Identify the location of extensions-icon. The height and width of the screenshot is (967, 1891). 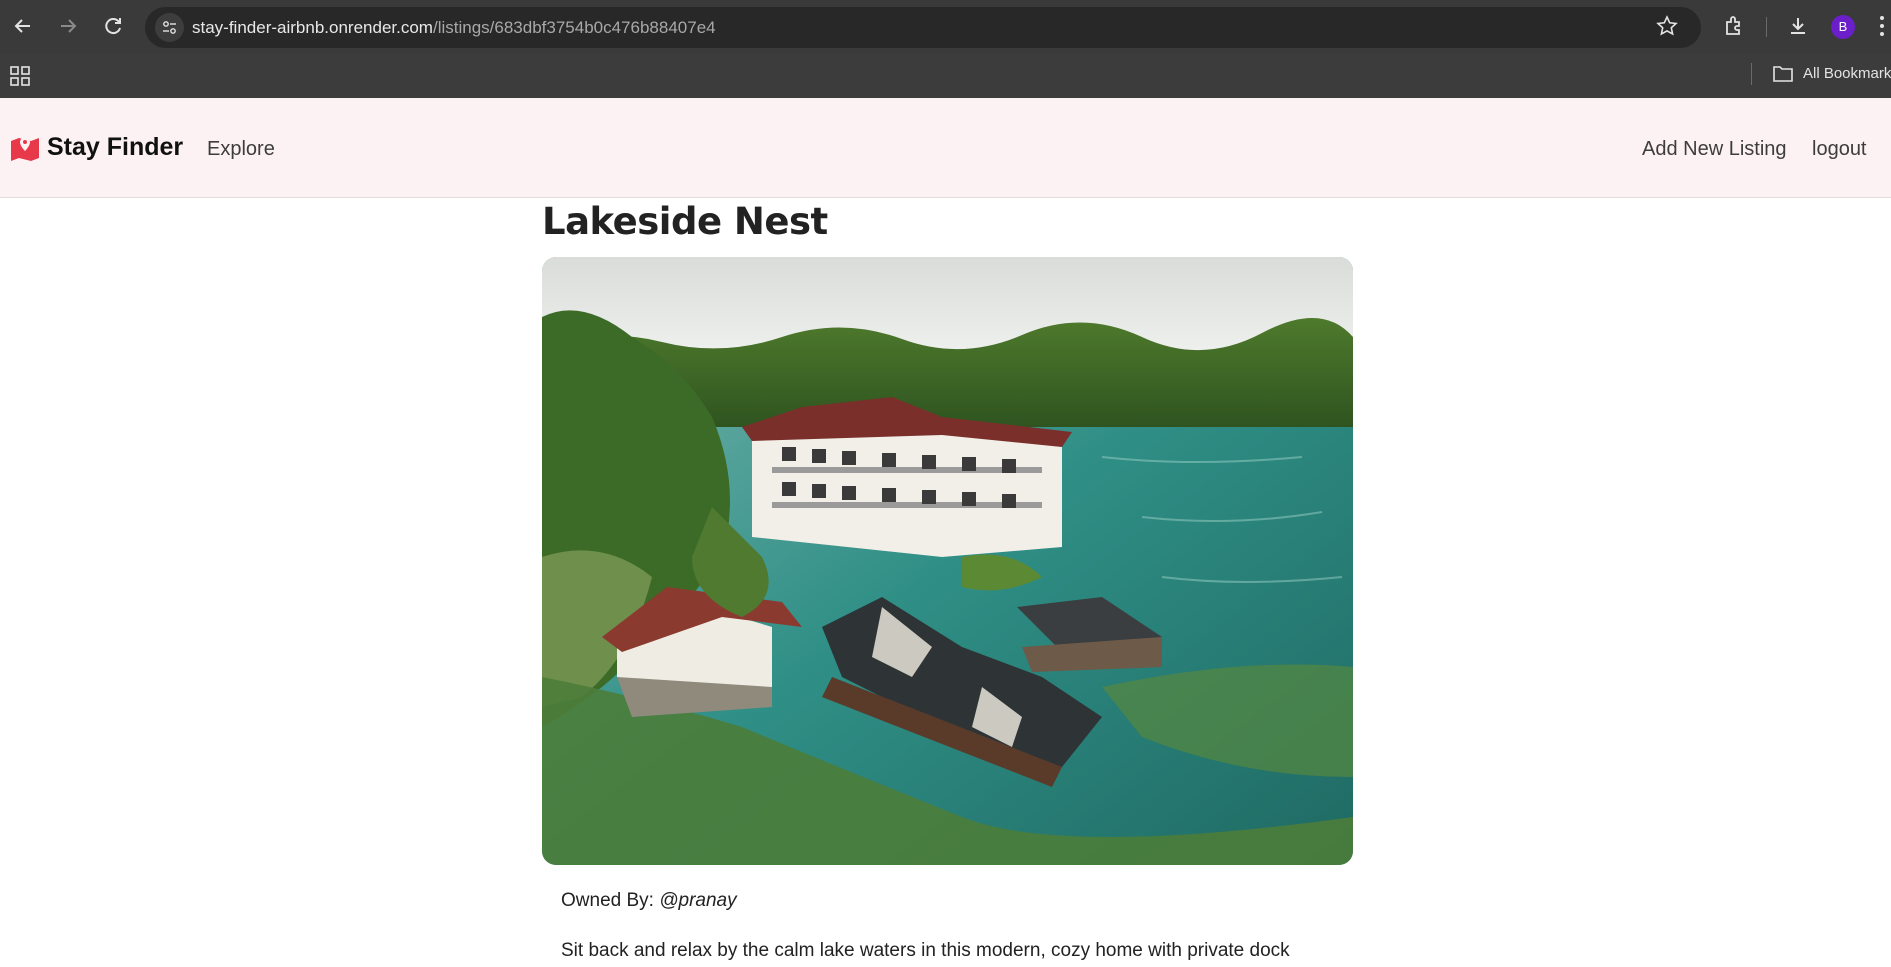
(1734, 26).